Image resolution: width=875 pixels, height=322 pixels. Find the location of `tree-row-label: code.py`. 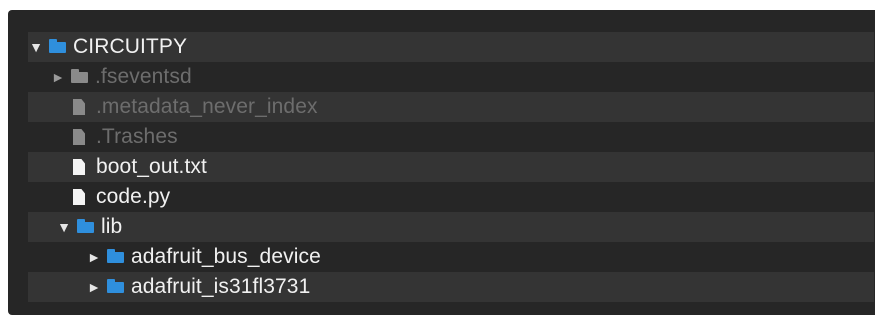

tree-row-label: code.py is located at coordinates (133, 196).